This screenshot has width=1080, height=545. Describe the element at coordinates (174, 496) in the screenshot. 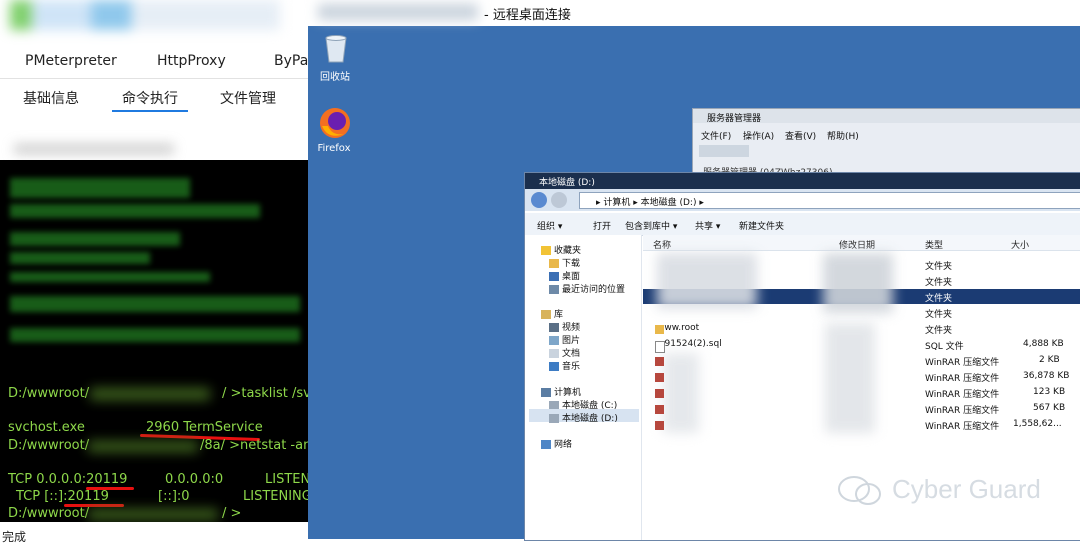

I see `terminal-line-foreign-2: [::]:0` at that location.